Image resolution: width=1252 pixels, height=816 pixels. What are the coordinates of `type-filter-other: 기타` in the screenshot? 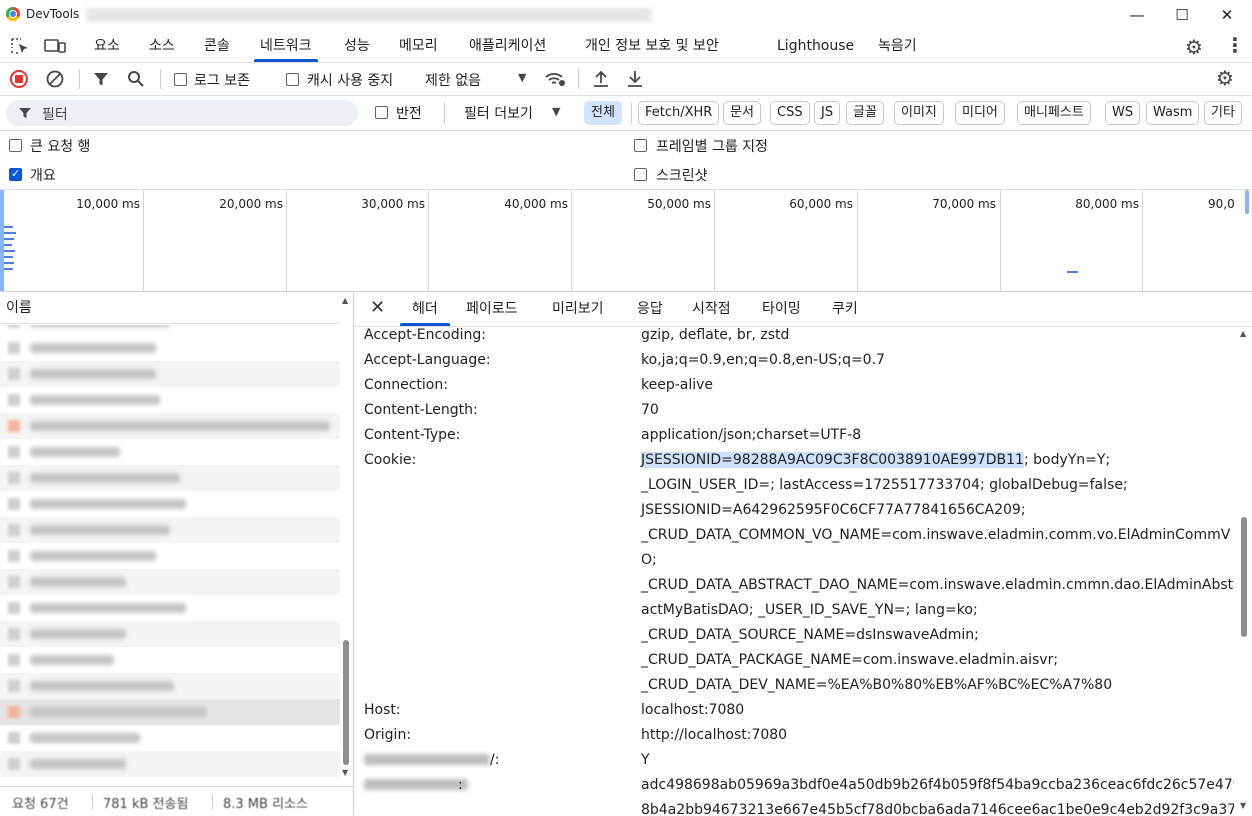 It's located at (1223, 113).